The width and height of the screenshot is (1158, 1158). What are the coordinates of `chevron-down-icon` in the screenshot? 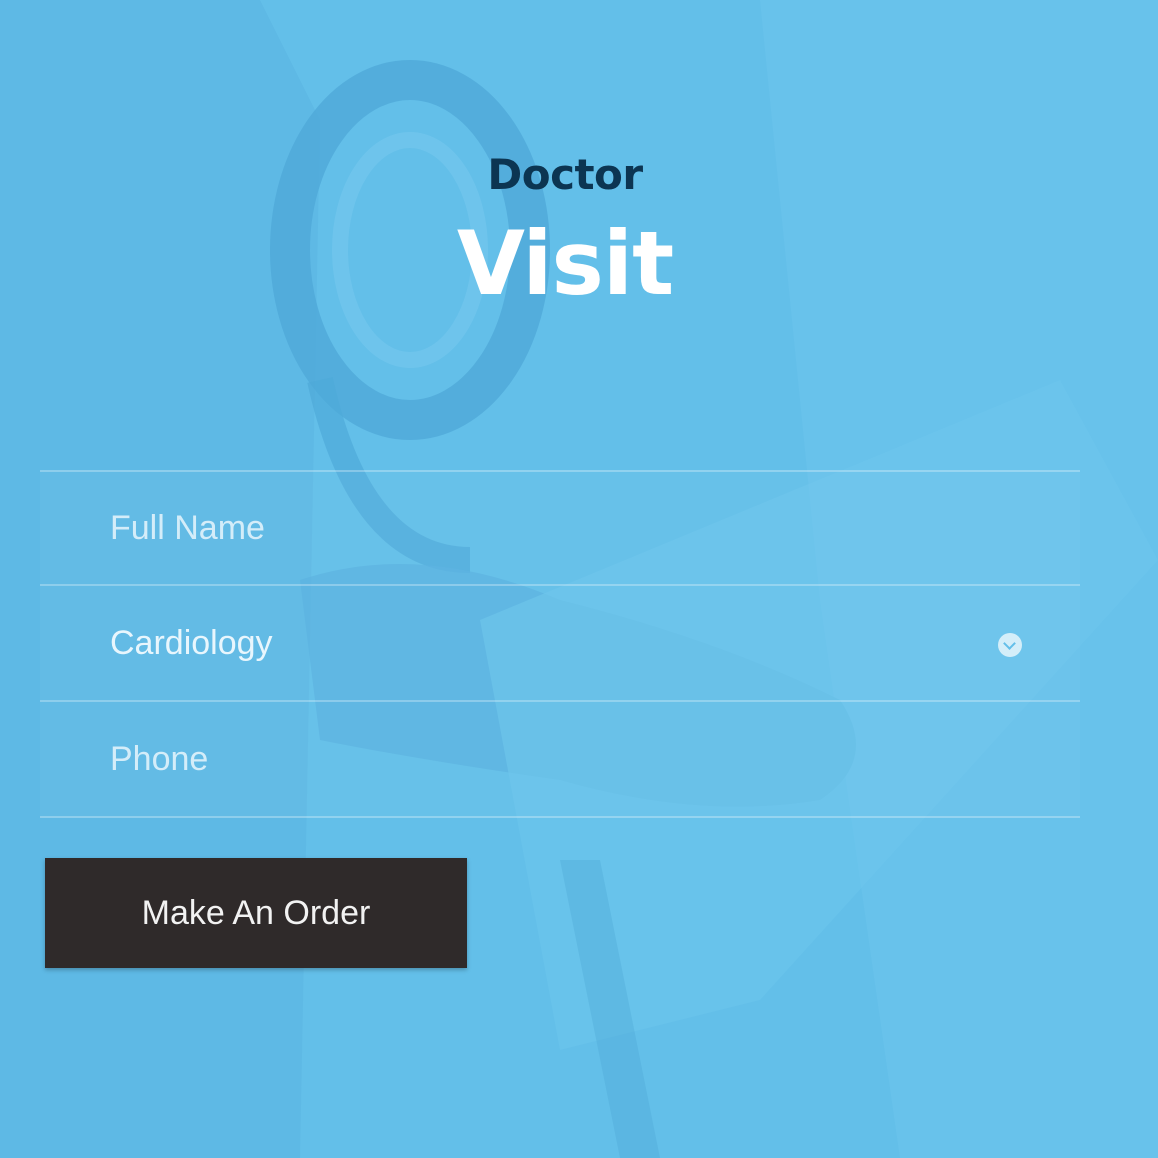 It's located at (1010, 645).